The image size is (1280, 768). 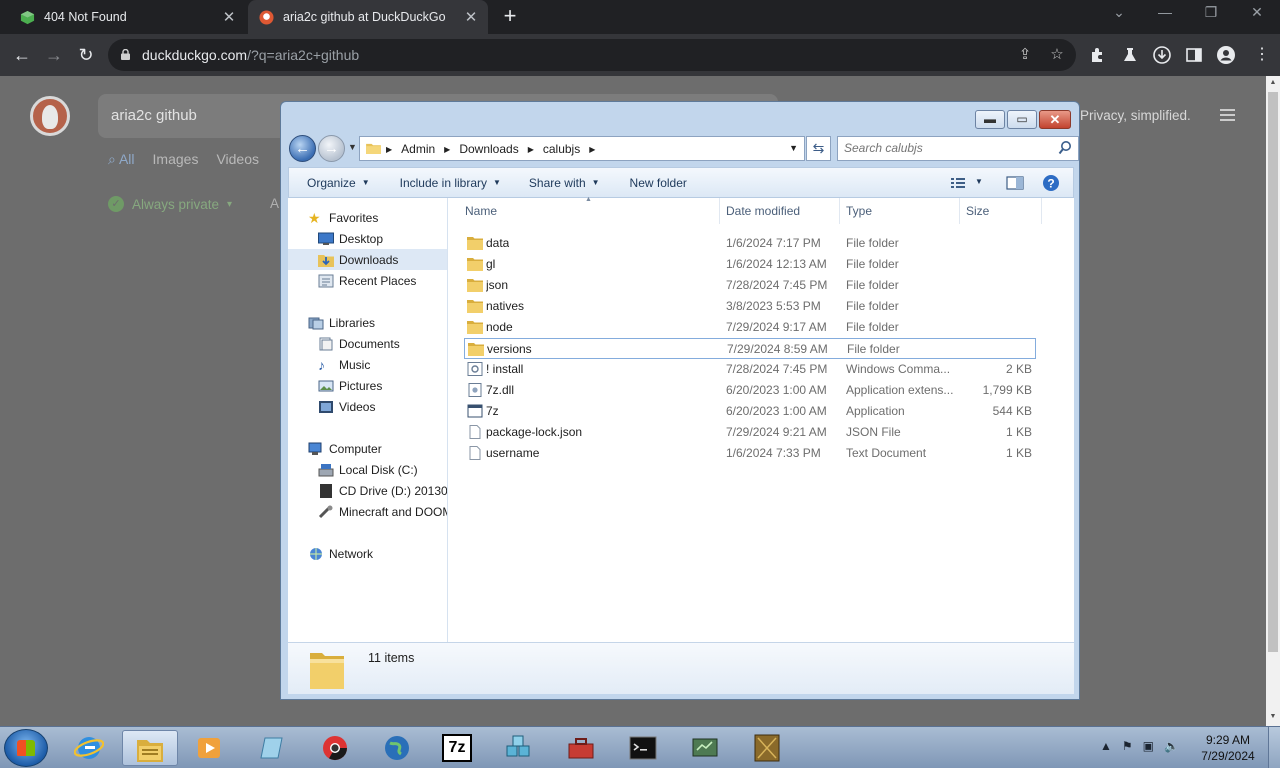 I want to click on profile-avatar-icon, so click(x=1226, y=55).